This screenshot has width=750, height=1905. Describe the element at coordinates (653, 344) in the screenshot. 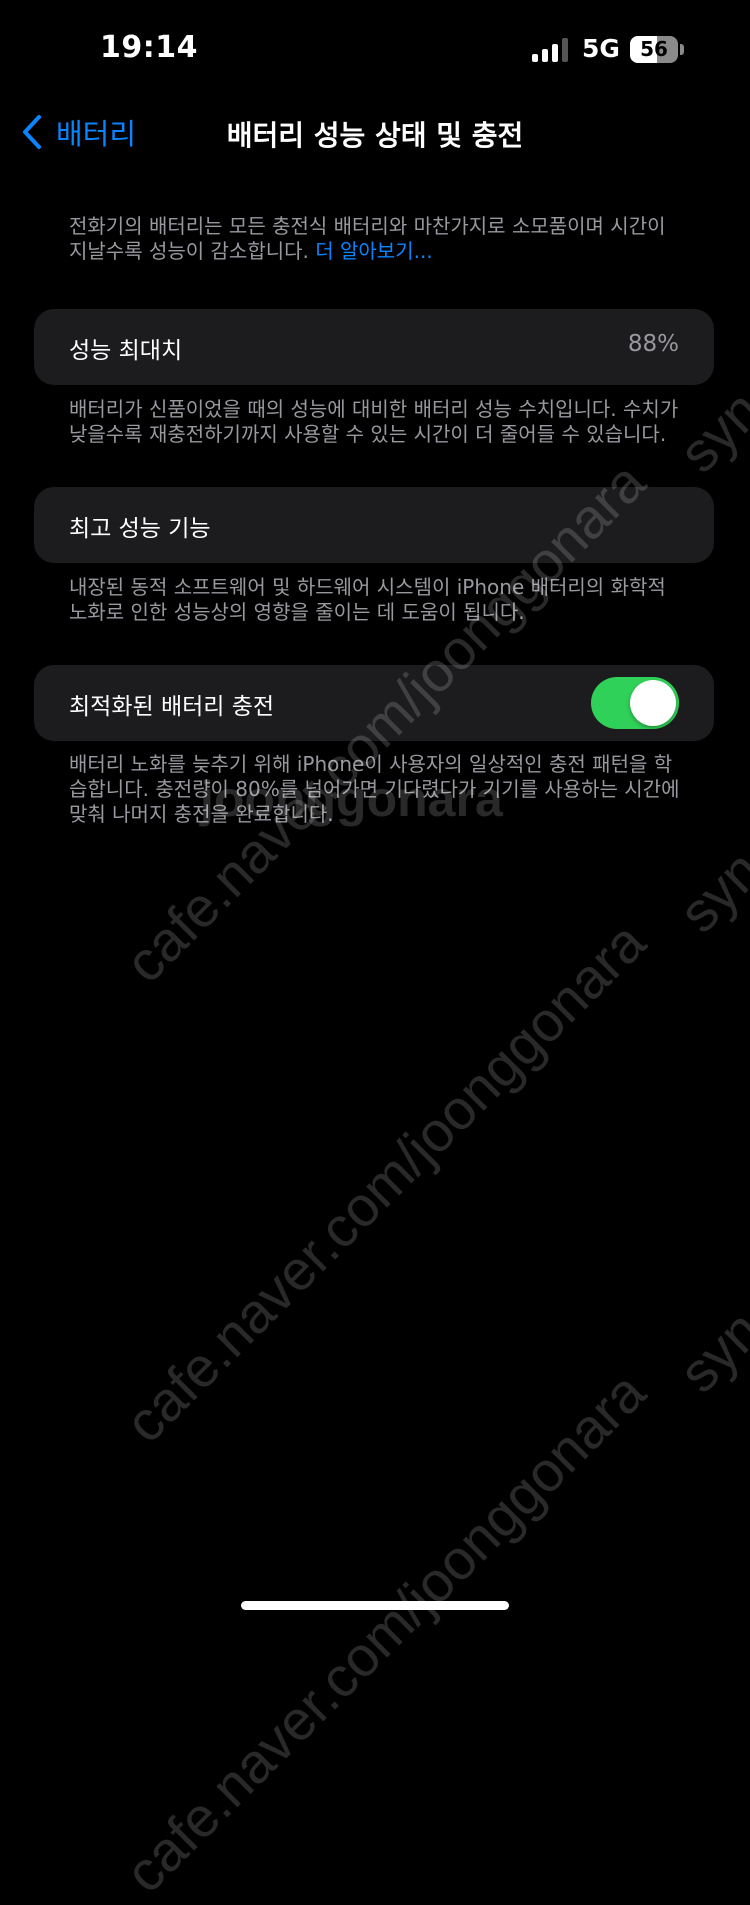

I see `max-capacity-value: 88%` at that location.